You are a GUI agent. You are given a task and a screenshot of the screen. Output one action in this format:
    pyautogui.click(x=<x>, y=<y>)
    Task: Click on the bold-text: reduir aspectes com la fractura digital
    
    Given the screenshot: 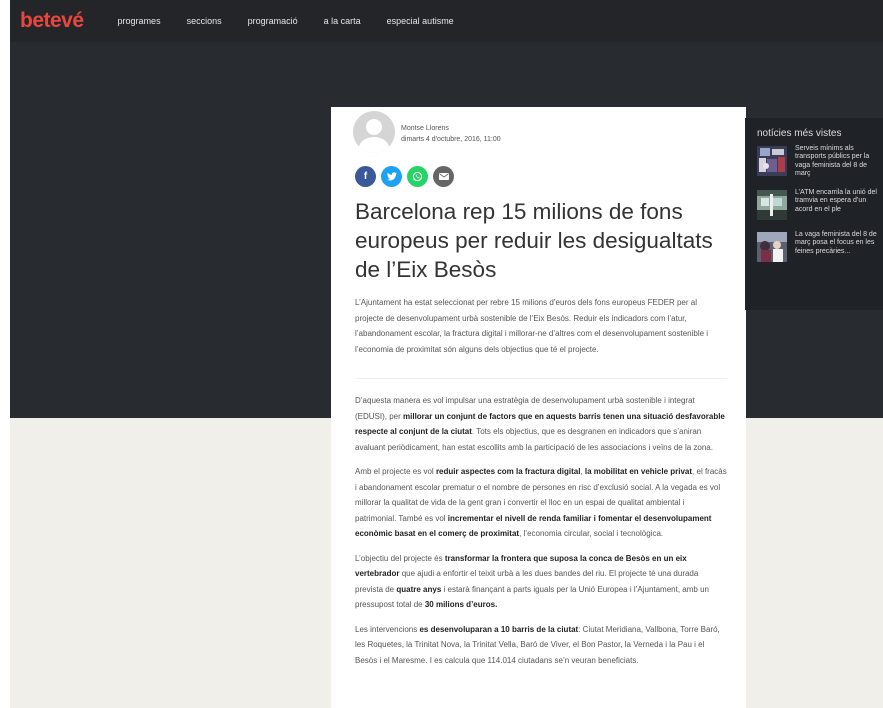 What is the action you would take?
    pyautogui.click(x=508, y=471)
    